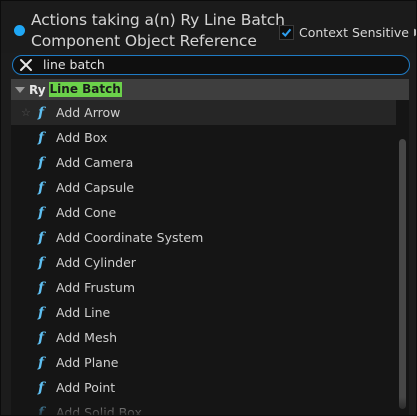  Describe the element at coordinates (83, 312) in the screenshot. I see `action-item-label: Add Line` at that location.